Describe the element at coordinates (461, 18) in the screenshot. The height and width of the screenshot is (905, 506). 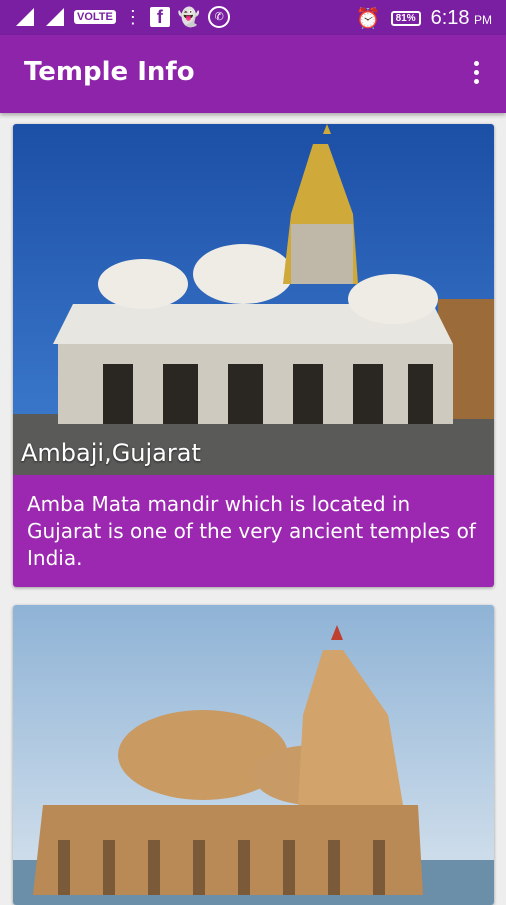
I see `clock: 6:18 PM` at that location.